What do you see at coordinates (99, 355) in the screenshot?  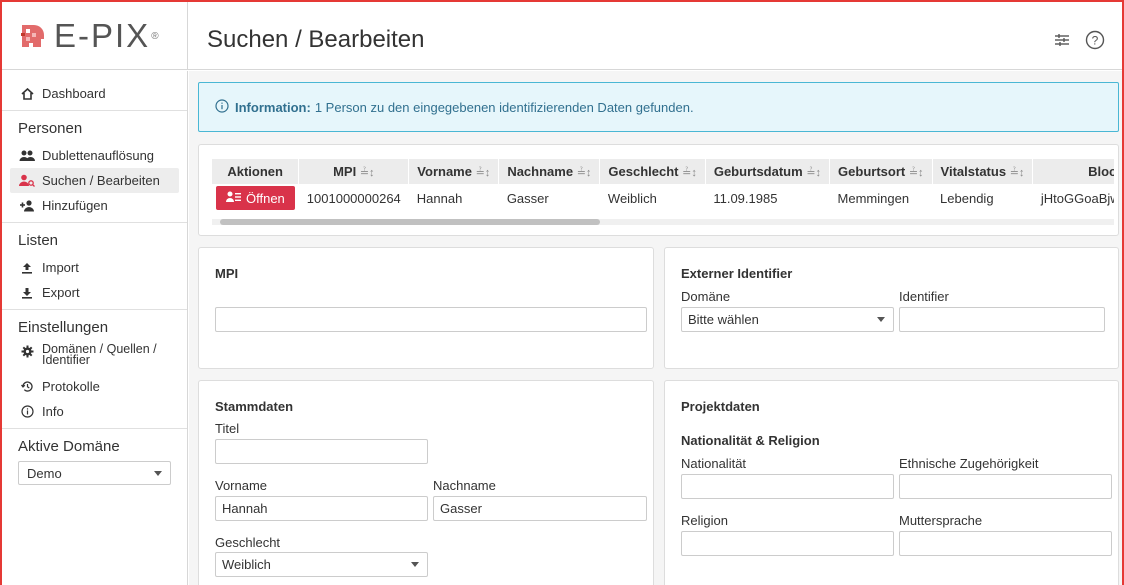 I see `sidebar-item-label: Domänen / Quellen / Identifier` at bounding box center [99, 355].